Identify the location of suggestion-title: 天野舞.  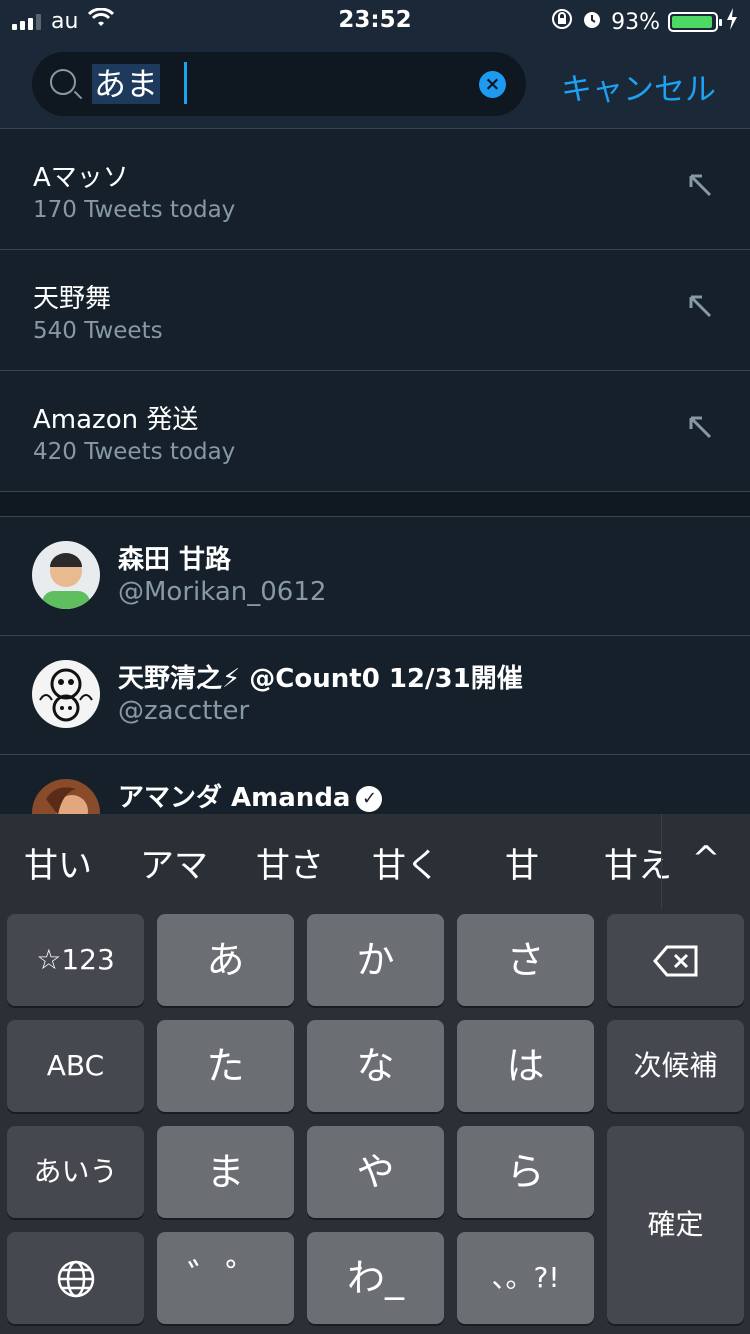
(72, 299).